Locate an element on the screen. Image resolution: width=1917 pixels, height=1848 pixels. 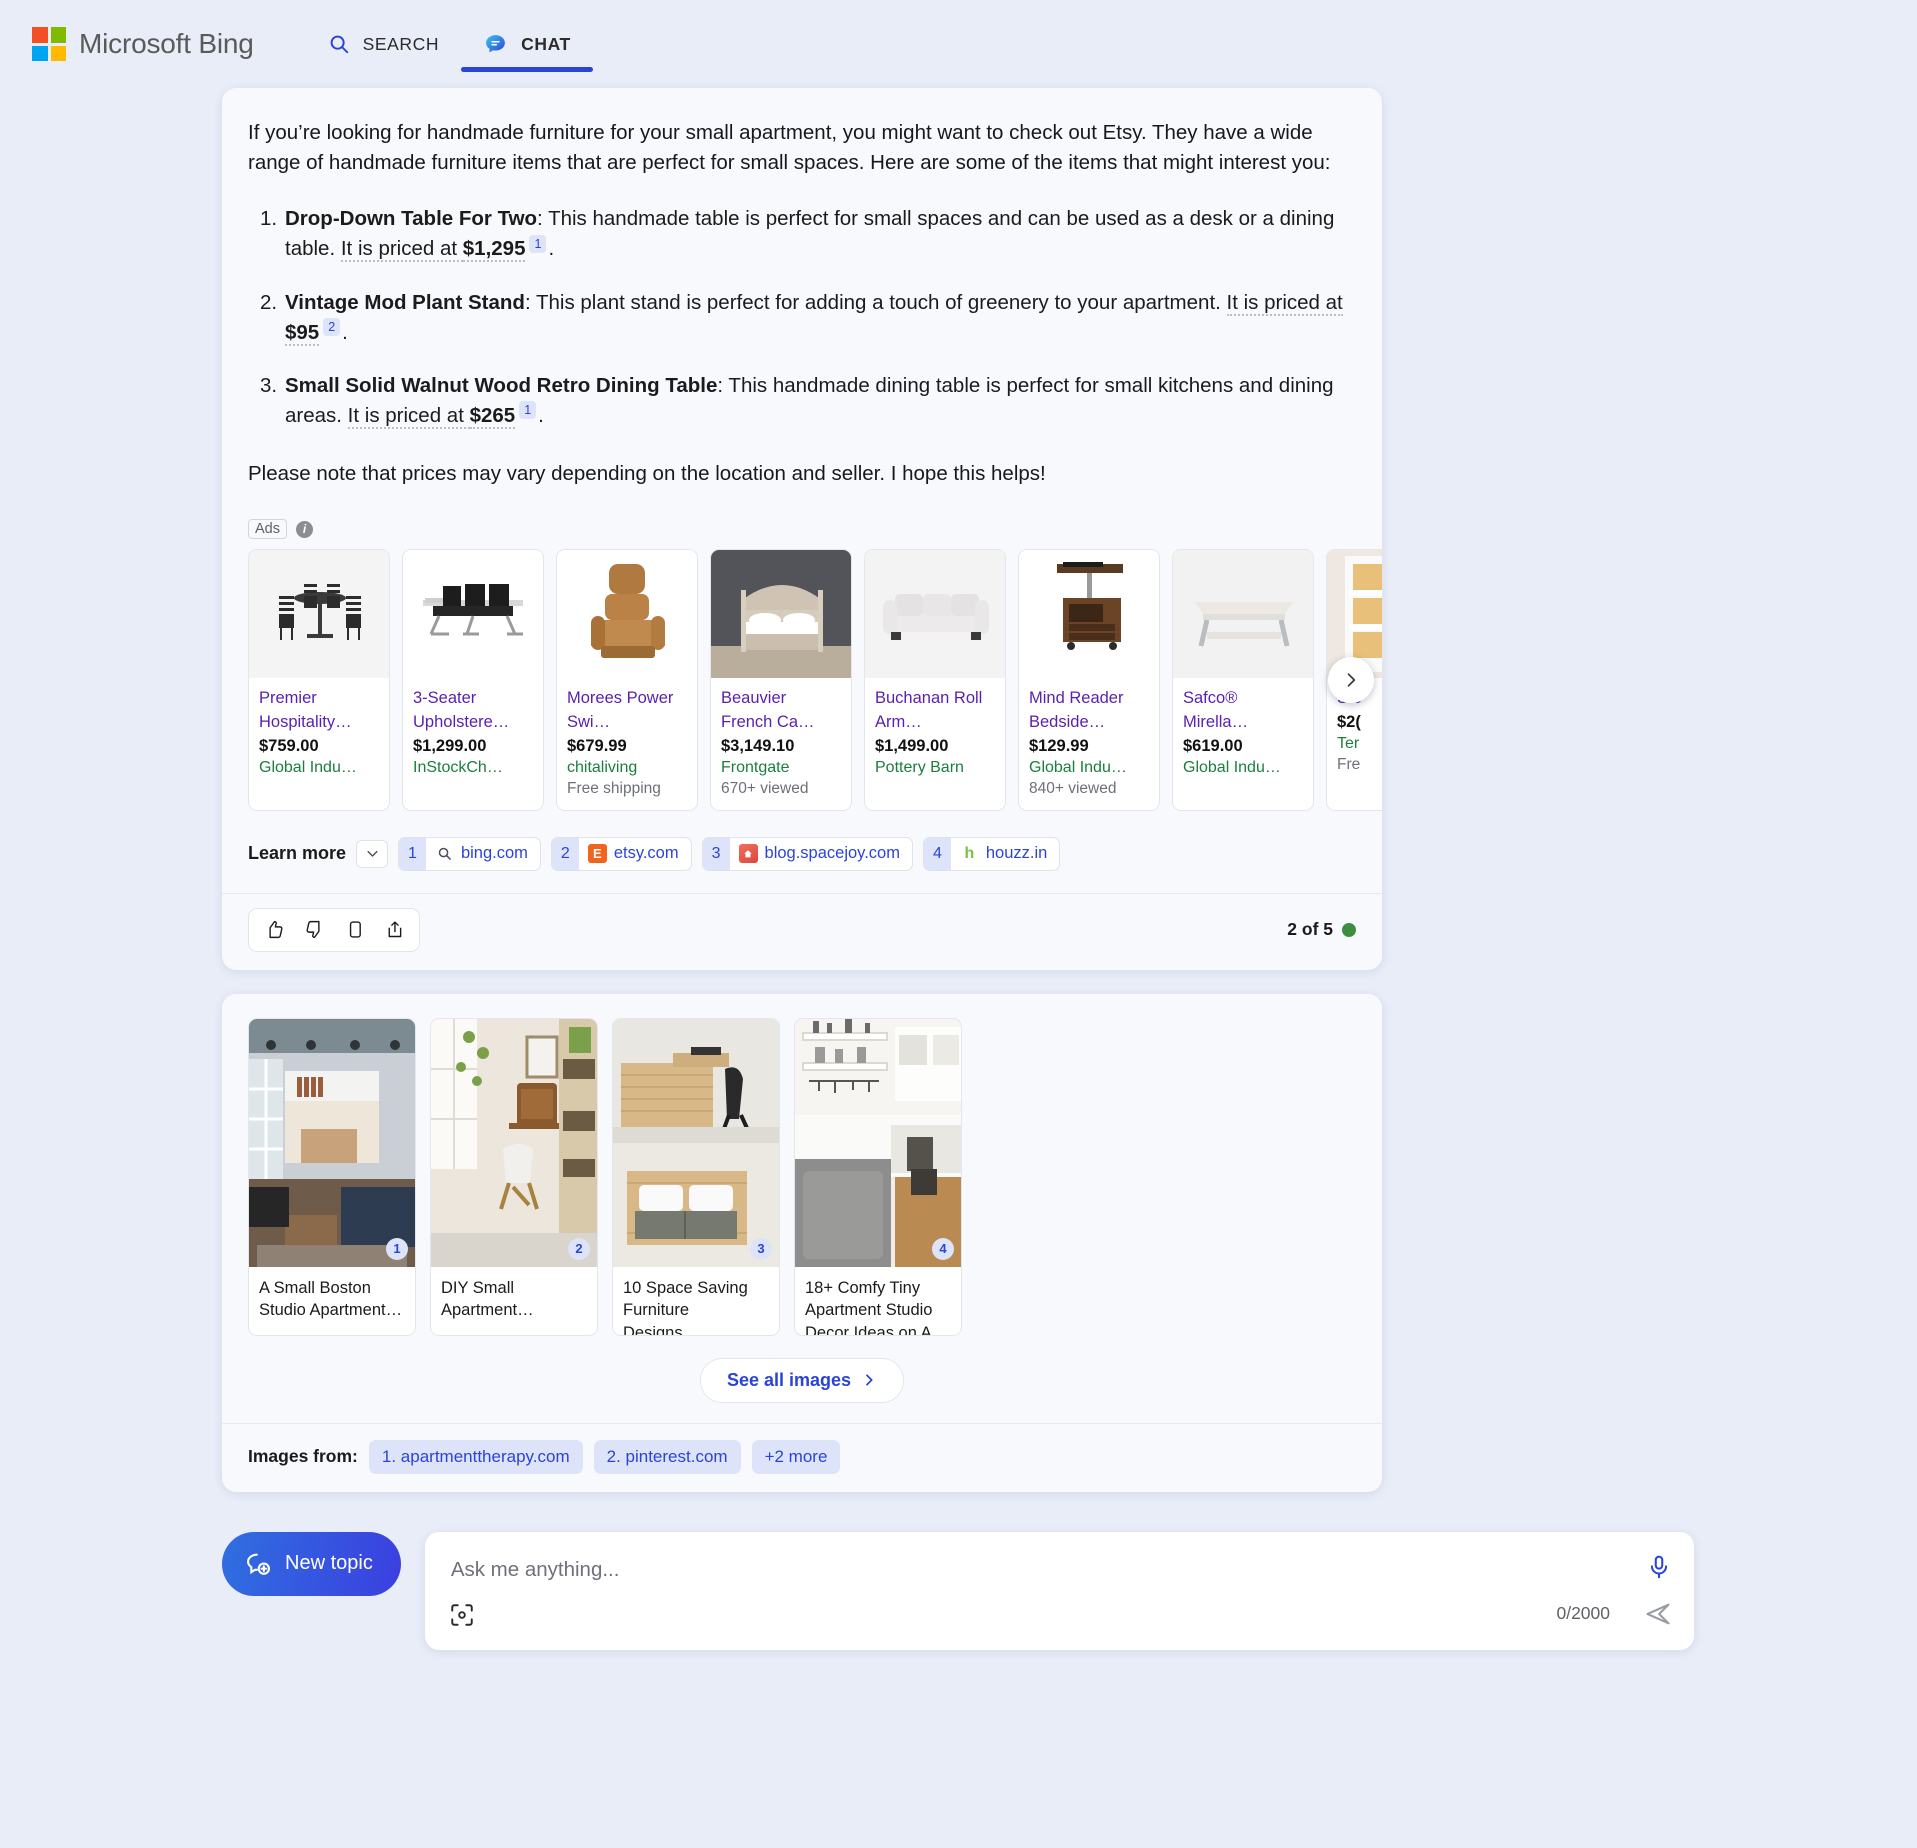
source-name: bing.com is located at coordinates (494, 853).